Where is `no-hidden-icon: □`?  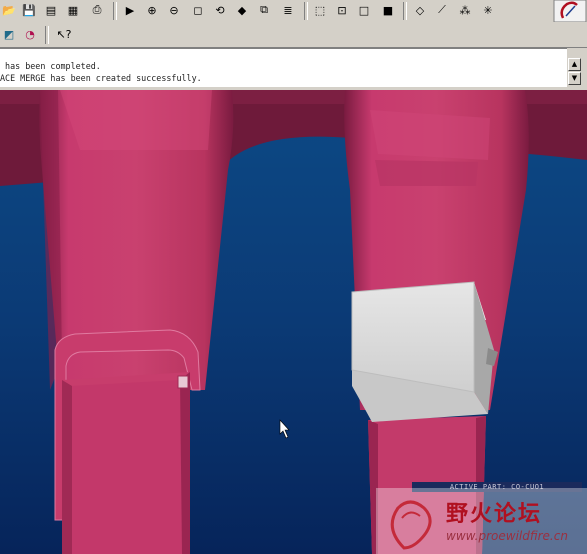 no-hidden-icon: □ is located at coordinates (364, 10).